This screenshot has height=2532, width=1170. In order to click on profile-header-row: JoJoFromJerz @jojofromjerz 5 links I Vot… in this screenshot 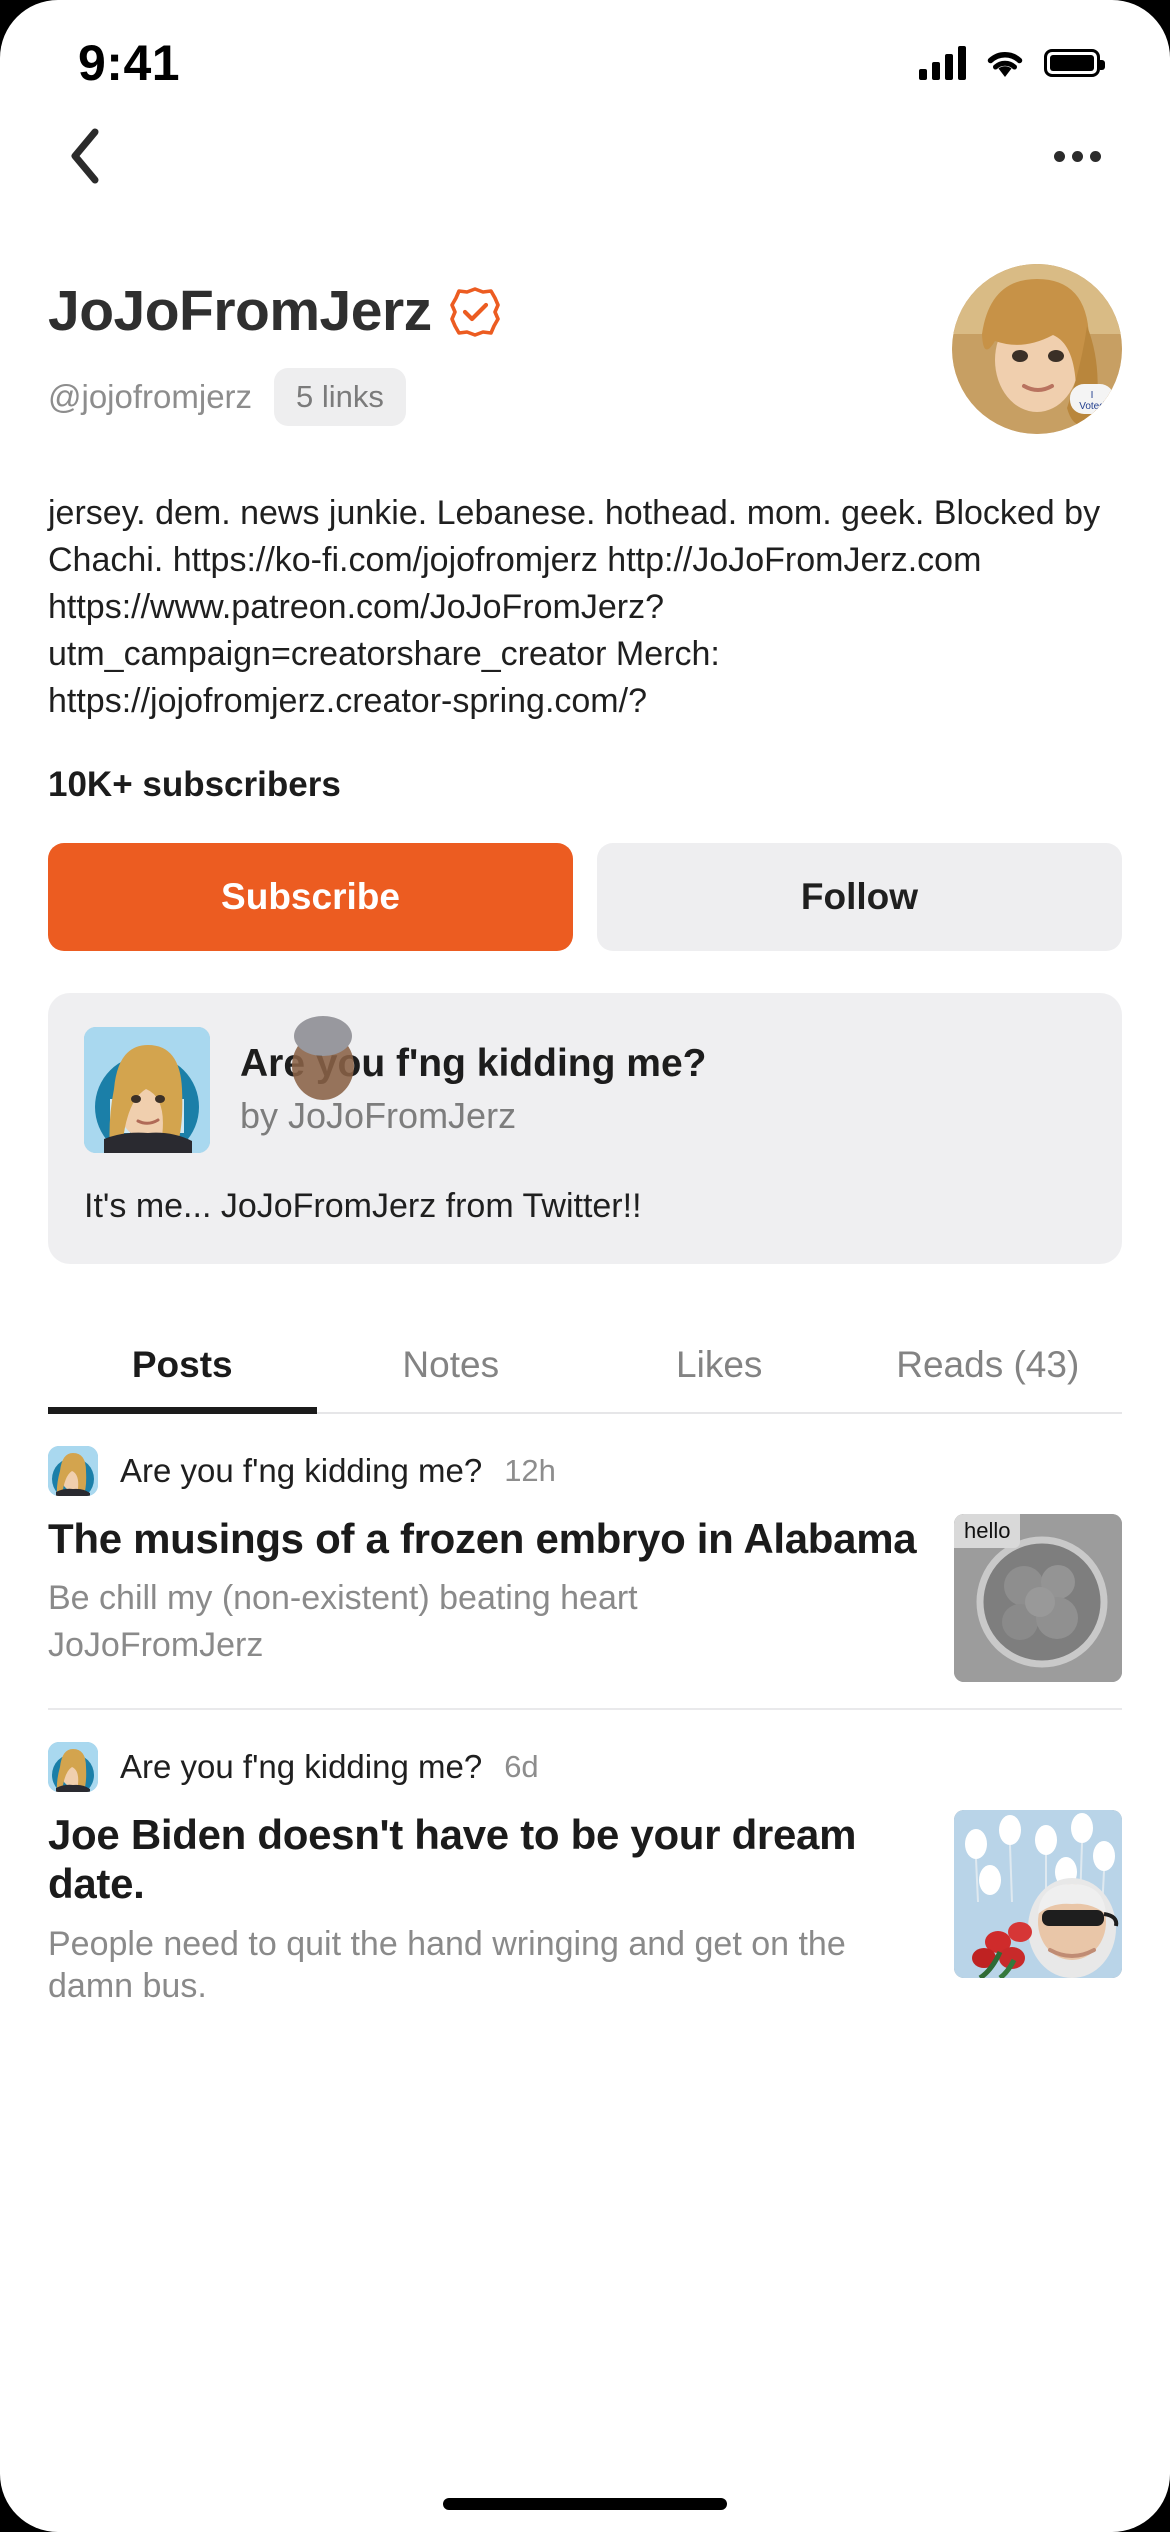, I will do `click(585, 349)`.